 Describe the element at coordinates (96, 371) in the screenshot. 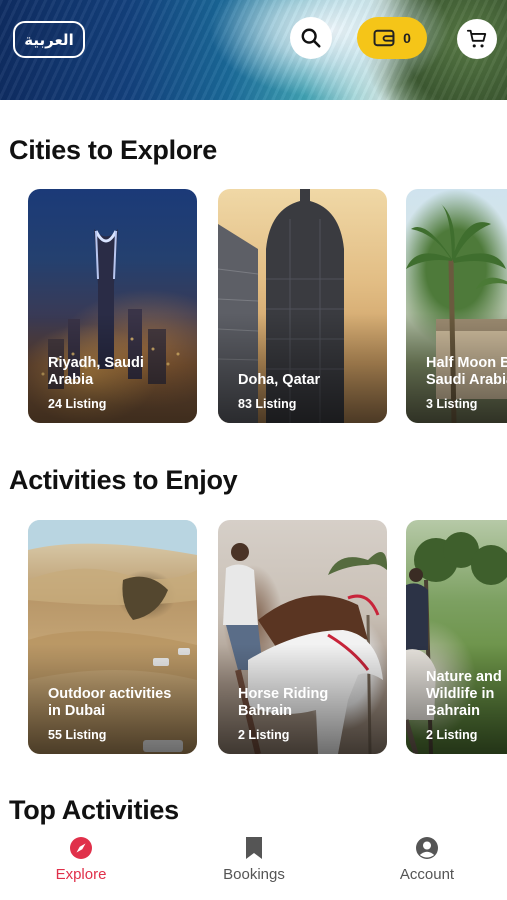

I see `city-name: Riyadh, Saudi Arabia` at that location.